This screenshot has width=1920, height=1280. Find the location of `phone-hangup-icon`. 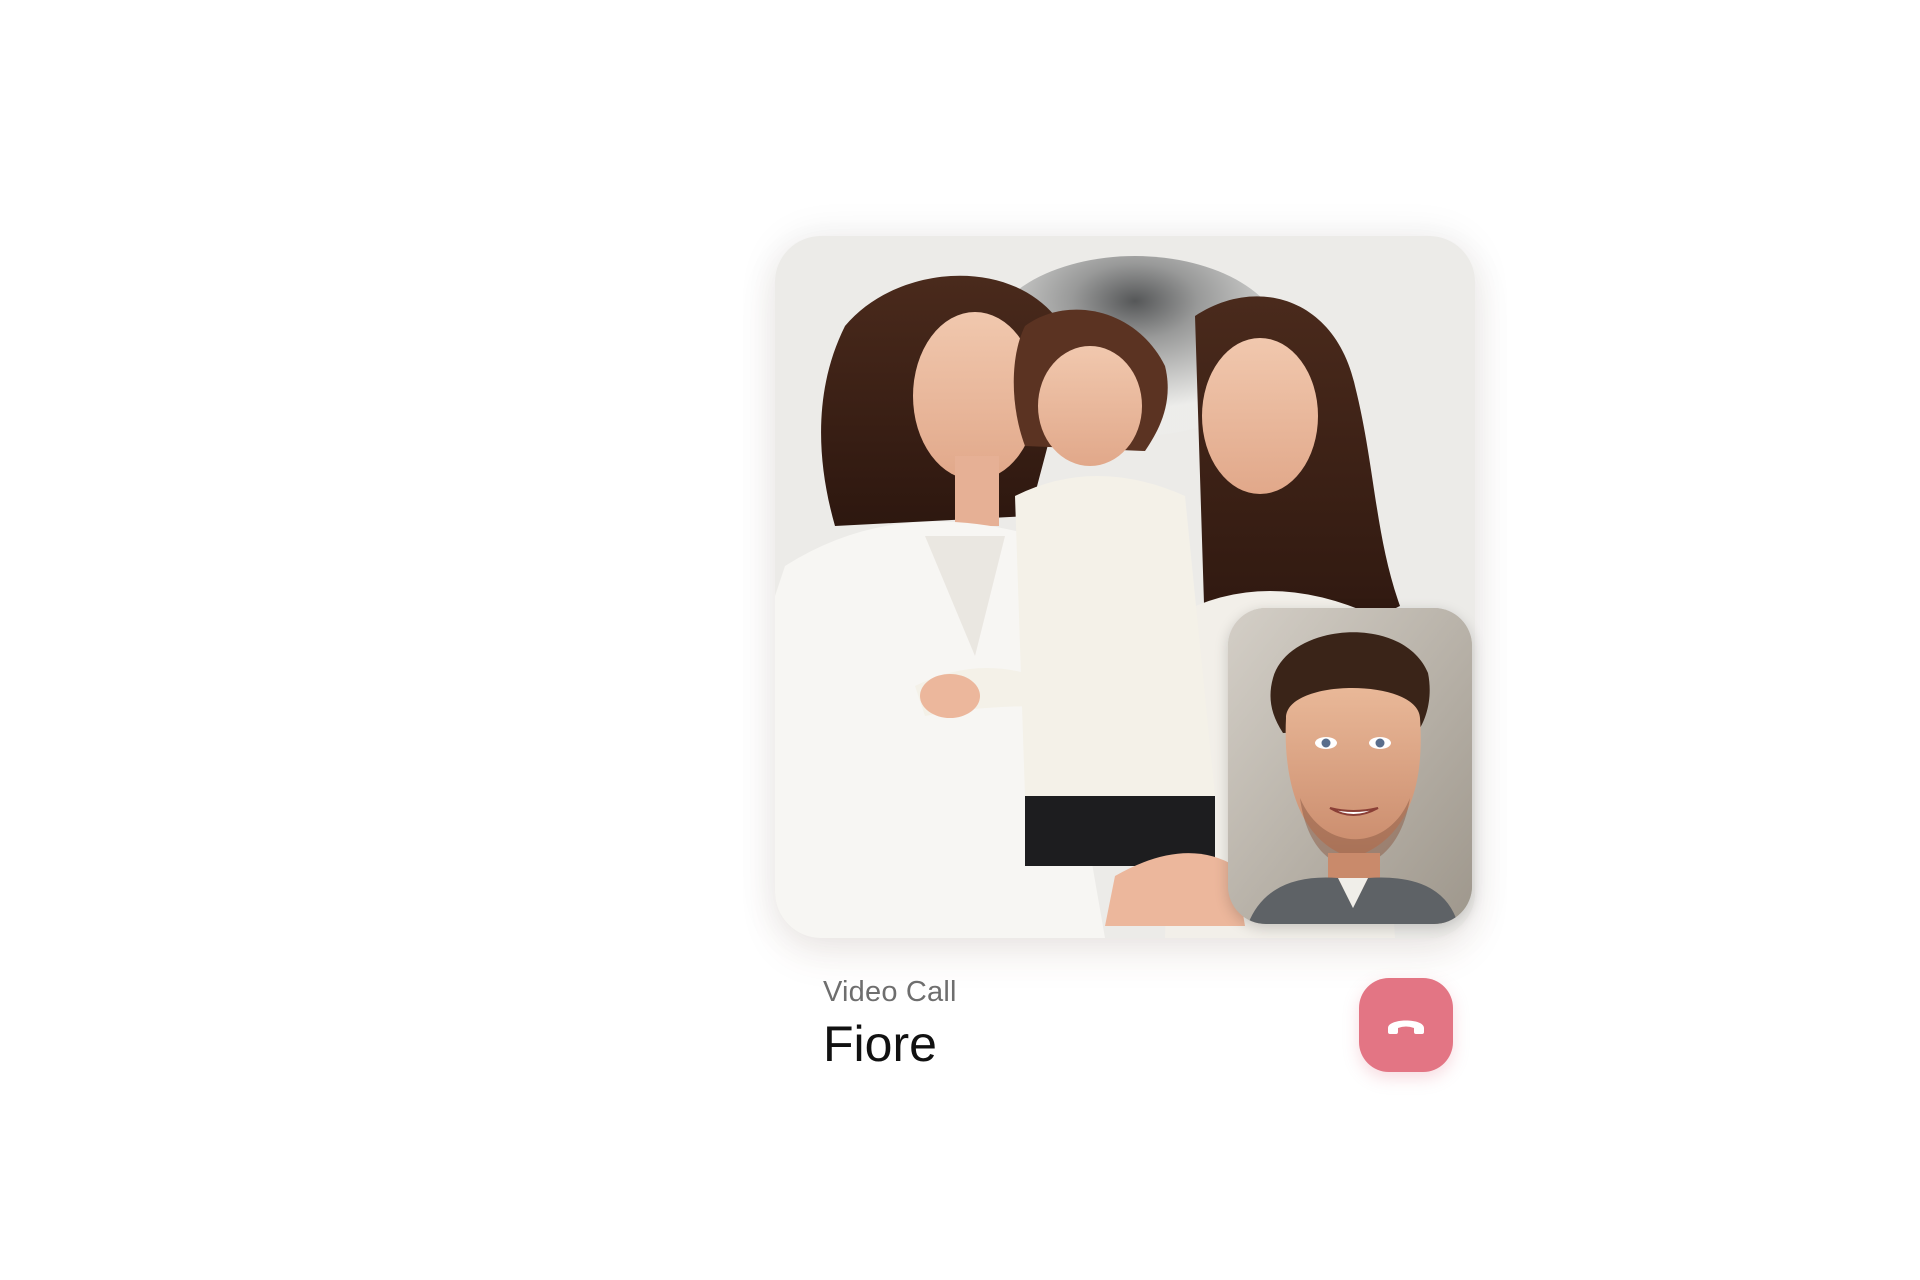

phone-hangup-icon is located at coordinates (1406, 1027).